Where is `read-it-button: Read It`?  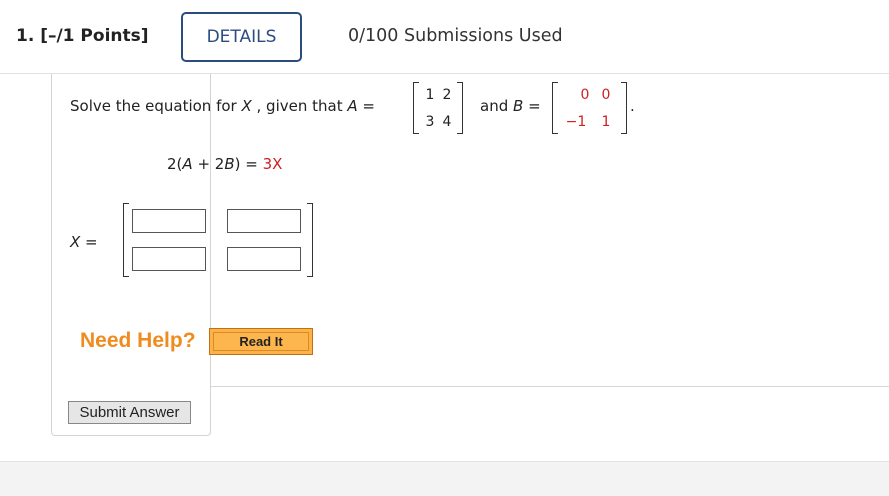
read-it-button: Read It is located at coordinates (261, 341).